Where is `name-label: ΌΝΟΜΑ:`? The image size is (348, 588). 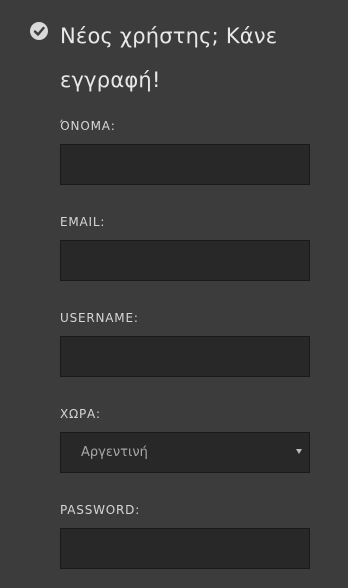
name-label: ΌΝΟΜΑ: is located at coordinates (88, 126).